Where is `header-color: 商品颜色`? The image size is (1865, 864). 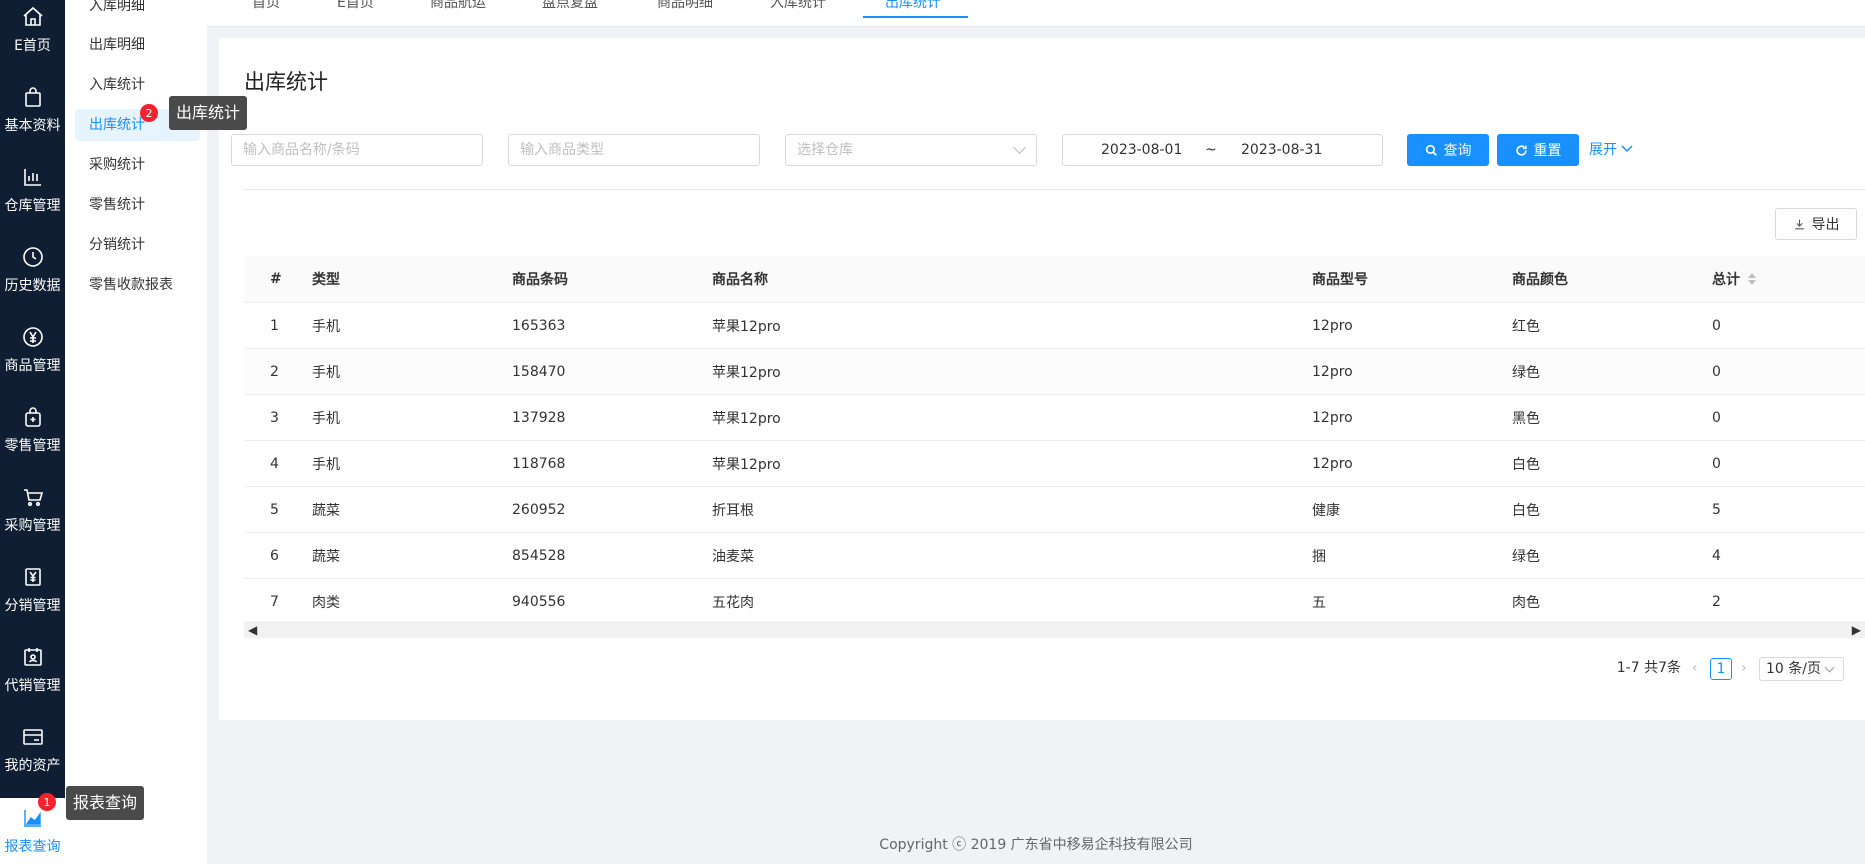 header-color: 商品颜色 is located at coordinates (1540, 280).